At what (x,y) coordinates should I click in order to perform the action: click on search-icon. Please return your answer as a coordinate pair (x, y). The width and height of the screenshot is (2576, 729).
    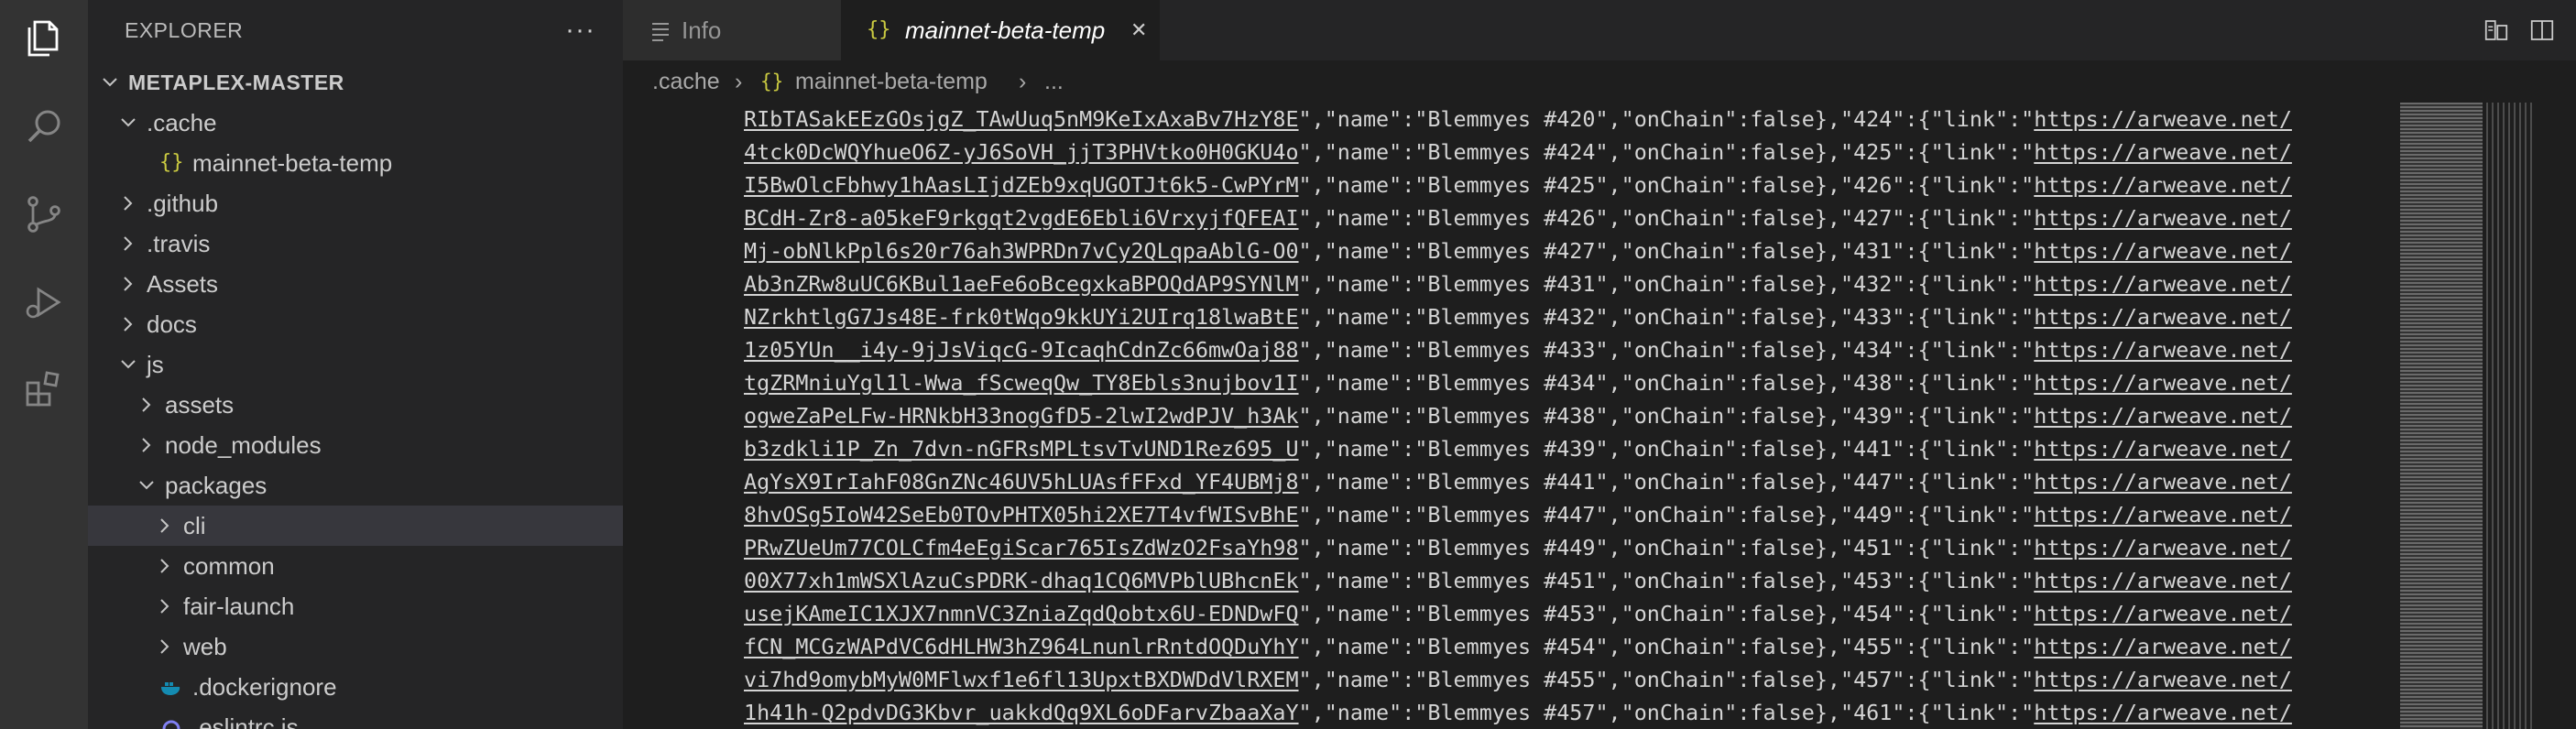
    Looking at the image, I should click on (44, 126).